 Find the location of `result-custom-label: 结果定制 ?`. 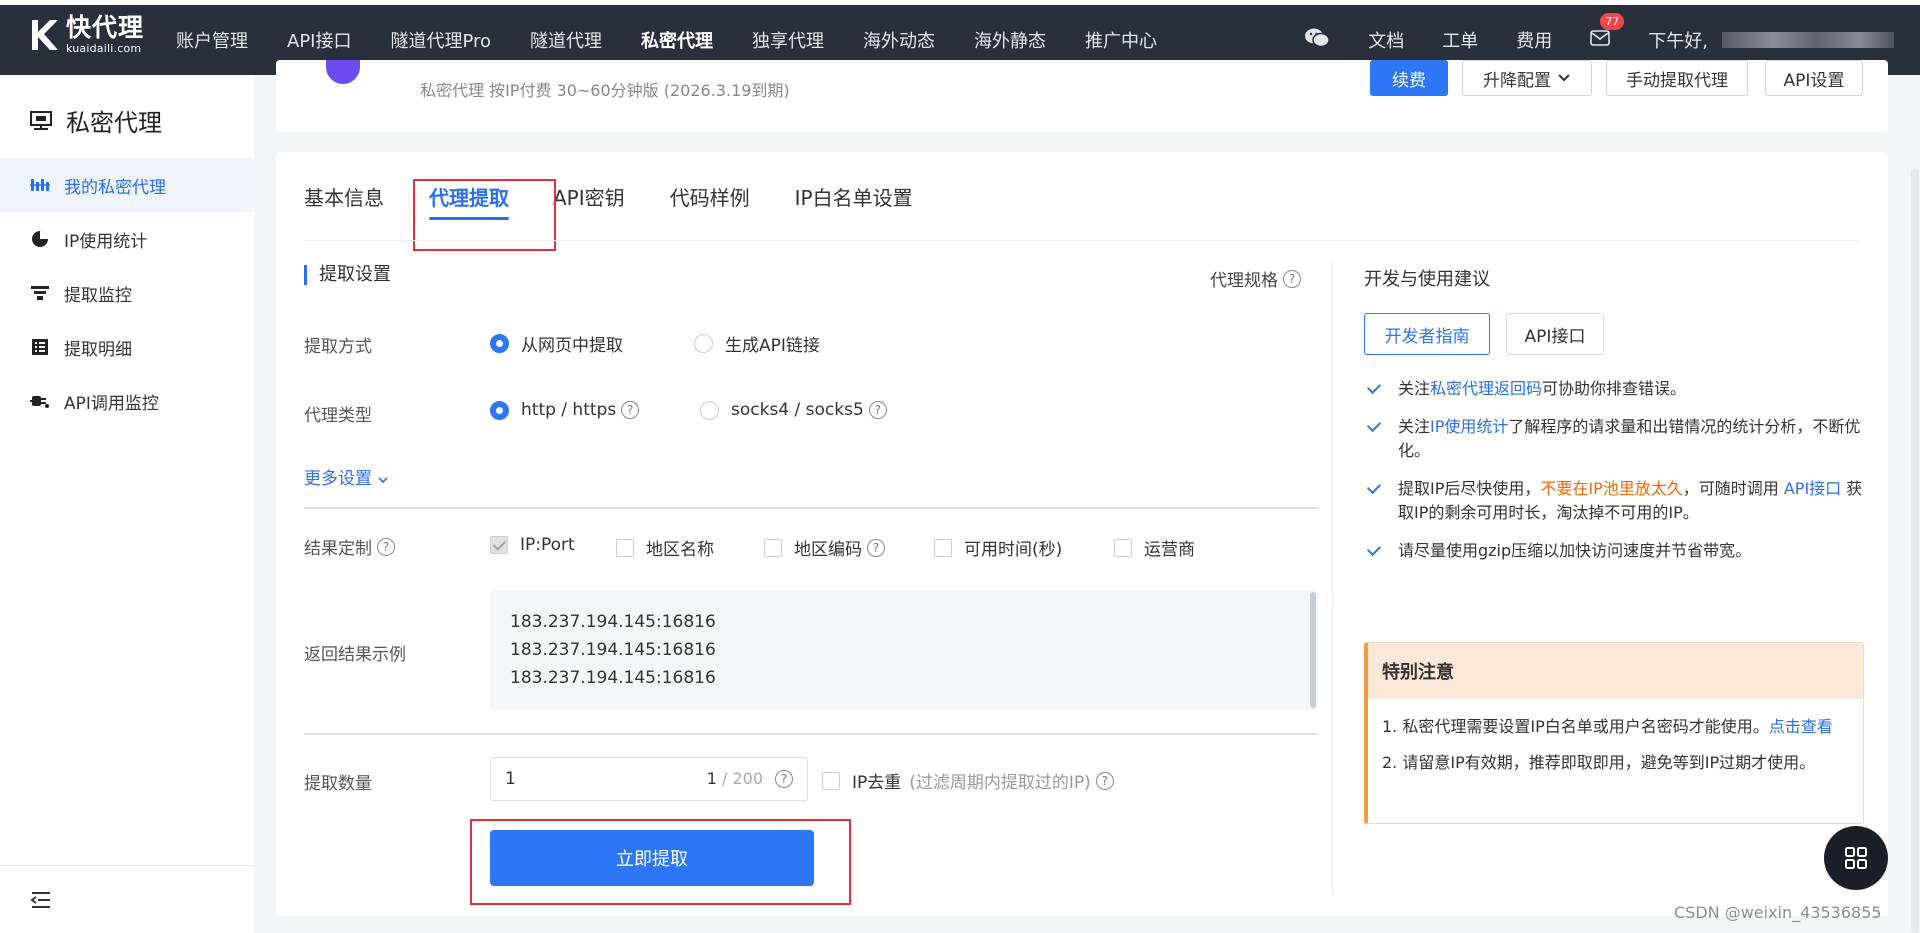

result-custom-label: 结果定制 ? is located at coordinates (349, 546).